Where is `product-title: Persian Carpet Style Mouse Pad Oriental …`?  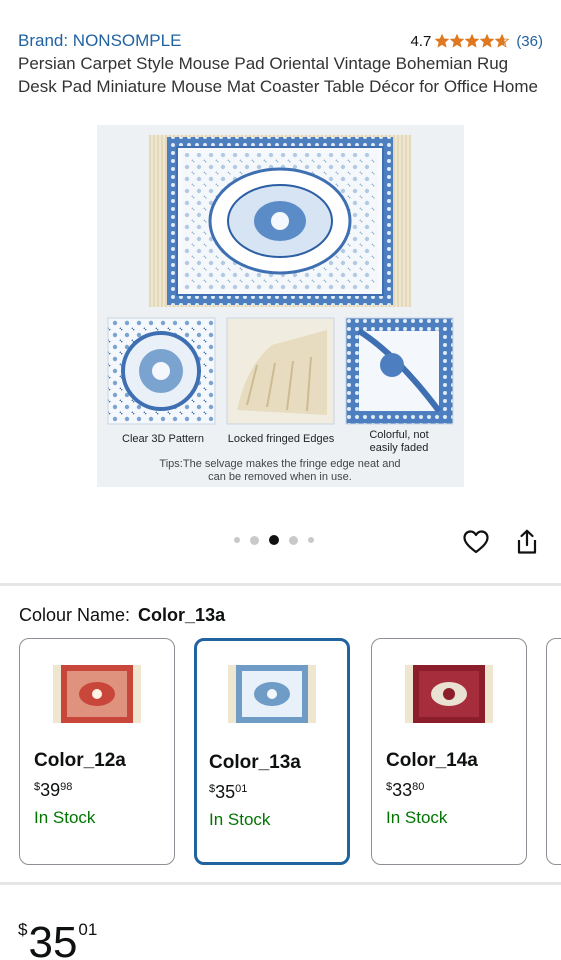
product-title: Persian Carpet Style Mouse Pad Oriental … is located at coordinates (278, 75).